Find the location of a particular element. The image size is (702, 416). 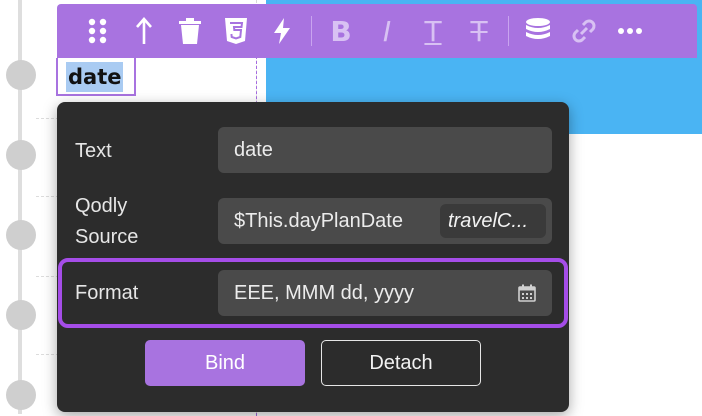

underline-glyph: T is located at coordinates (433, 31).